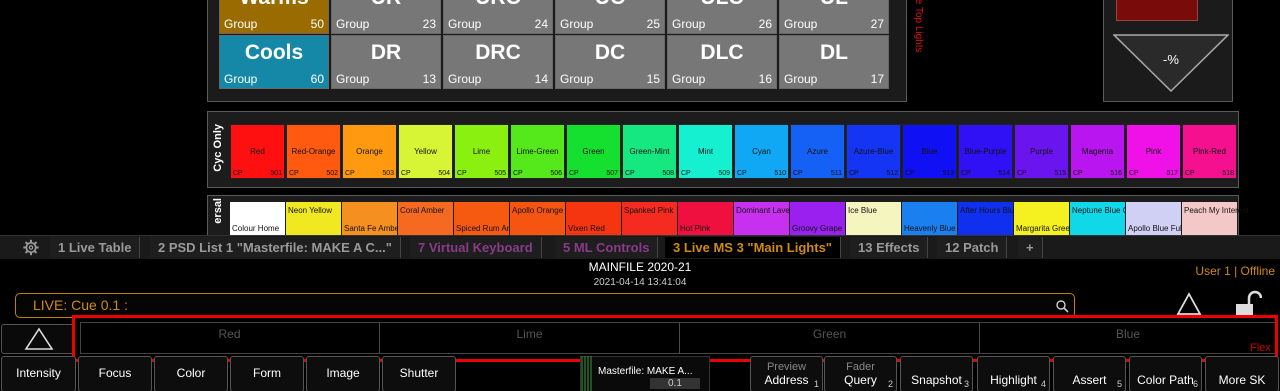 This screenshot has width=1280, height=391. Describe the element at coordinates (31, 247) in the screenshot. I see `gear-icon` at that location.